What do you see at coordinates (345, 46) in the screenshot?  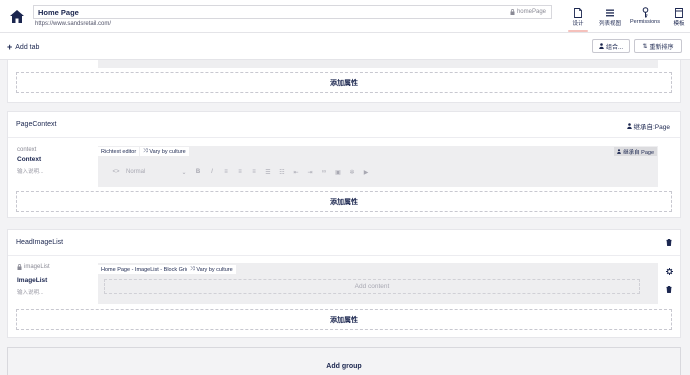 I see `tab-bar: + Add tab 组合... ⇅ 重新排序` at bounding box center [345, 46].